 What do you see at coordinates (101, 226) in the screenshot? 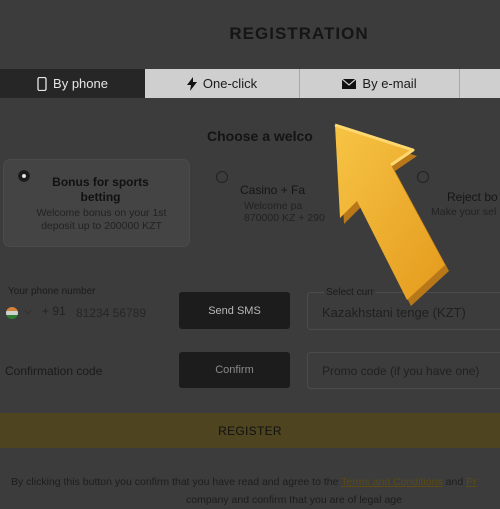
I see `card-desc-line2: deposit up to 200000 KZT` at bounding box center [101, 226].